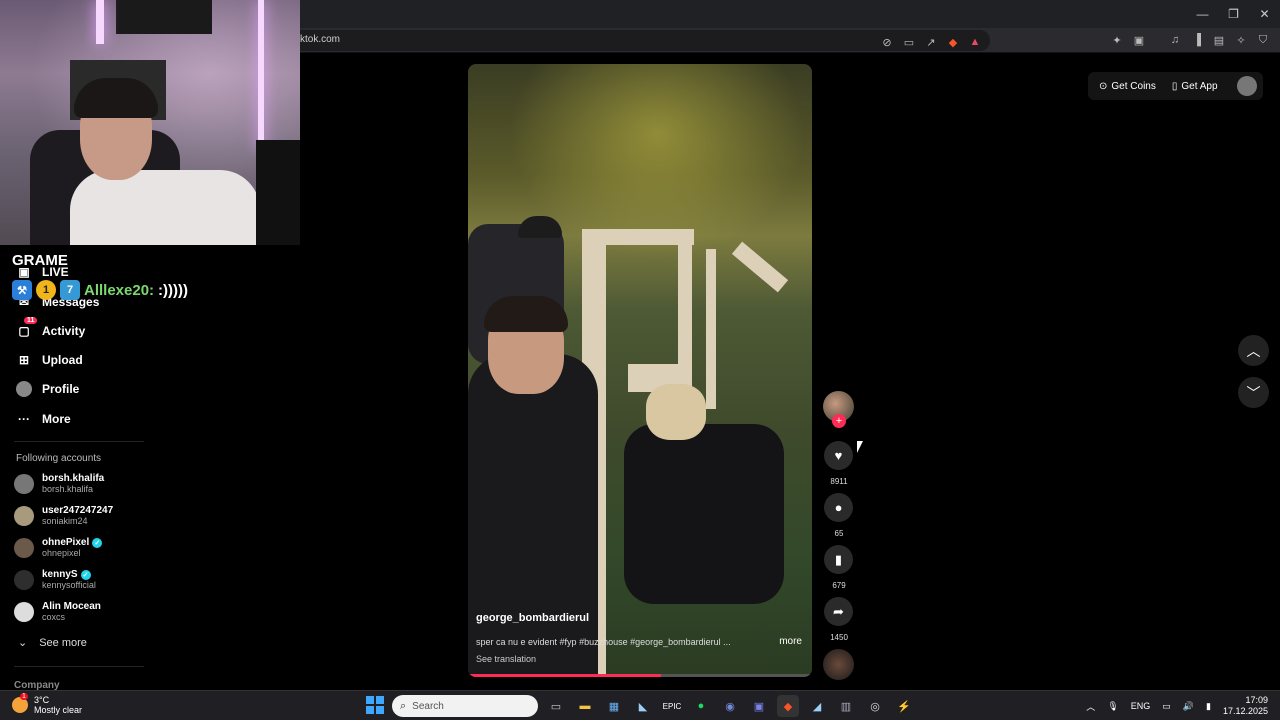 This screenshot has width=1280, height=720. I want to click on verified-icon: ✓, so click(85, 574).